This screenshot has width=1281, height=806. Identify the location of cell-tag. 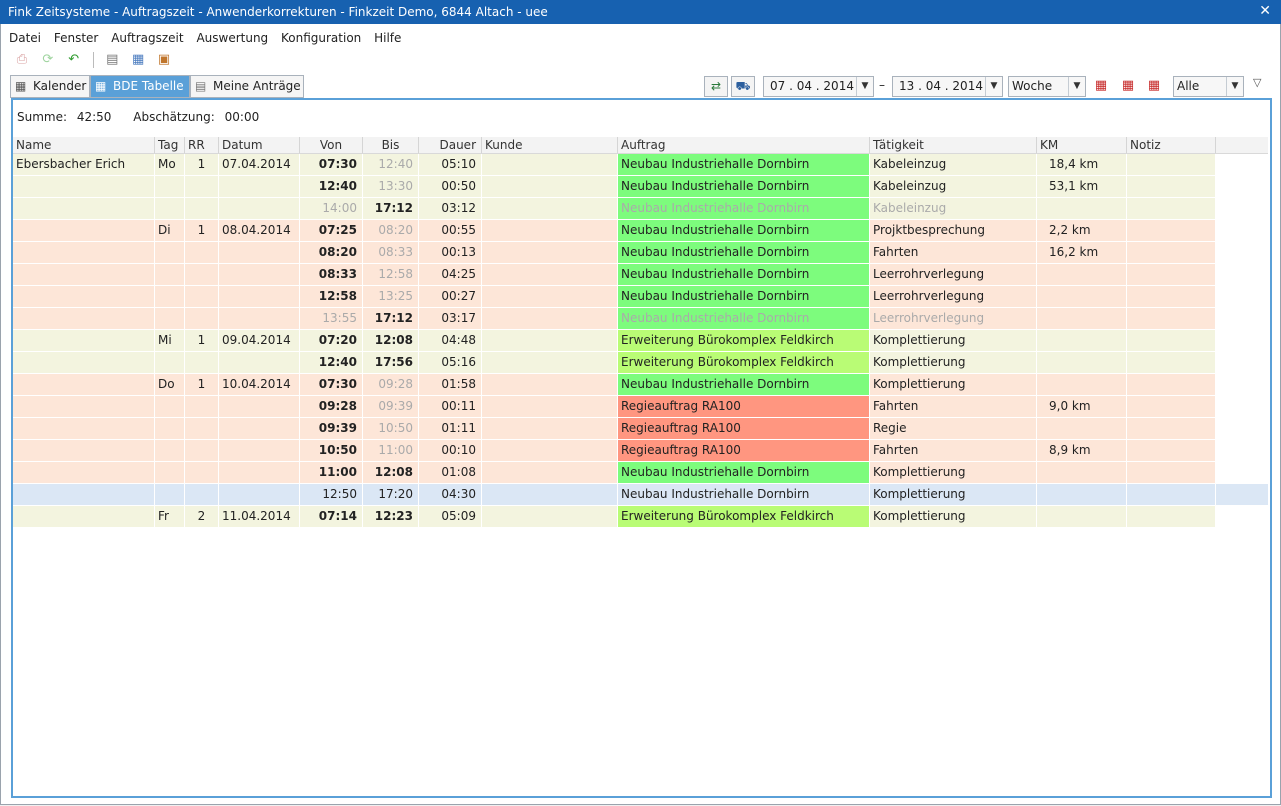
(170, 296).